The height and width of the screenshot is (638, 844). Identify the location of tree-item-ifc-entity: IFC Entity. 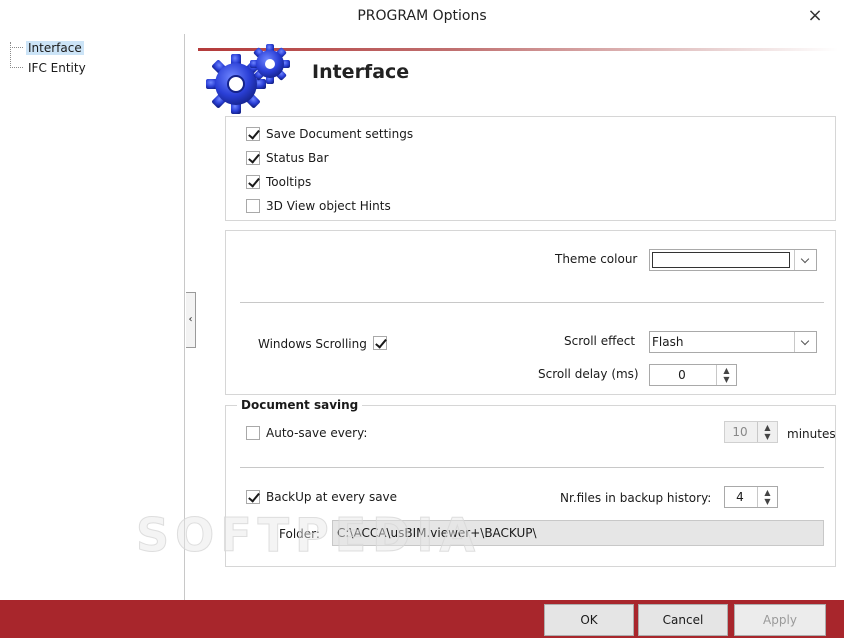
(49, 68).